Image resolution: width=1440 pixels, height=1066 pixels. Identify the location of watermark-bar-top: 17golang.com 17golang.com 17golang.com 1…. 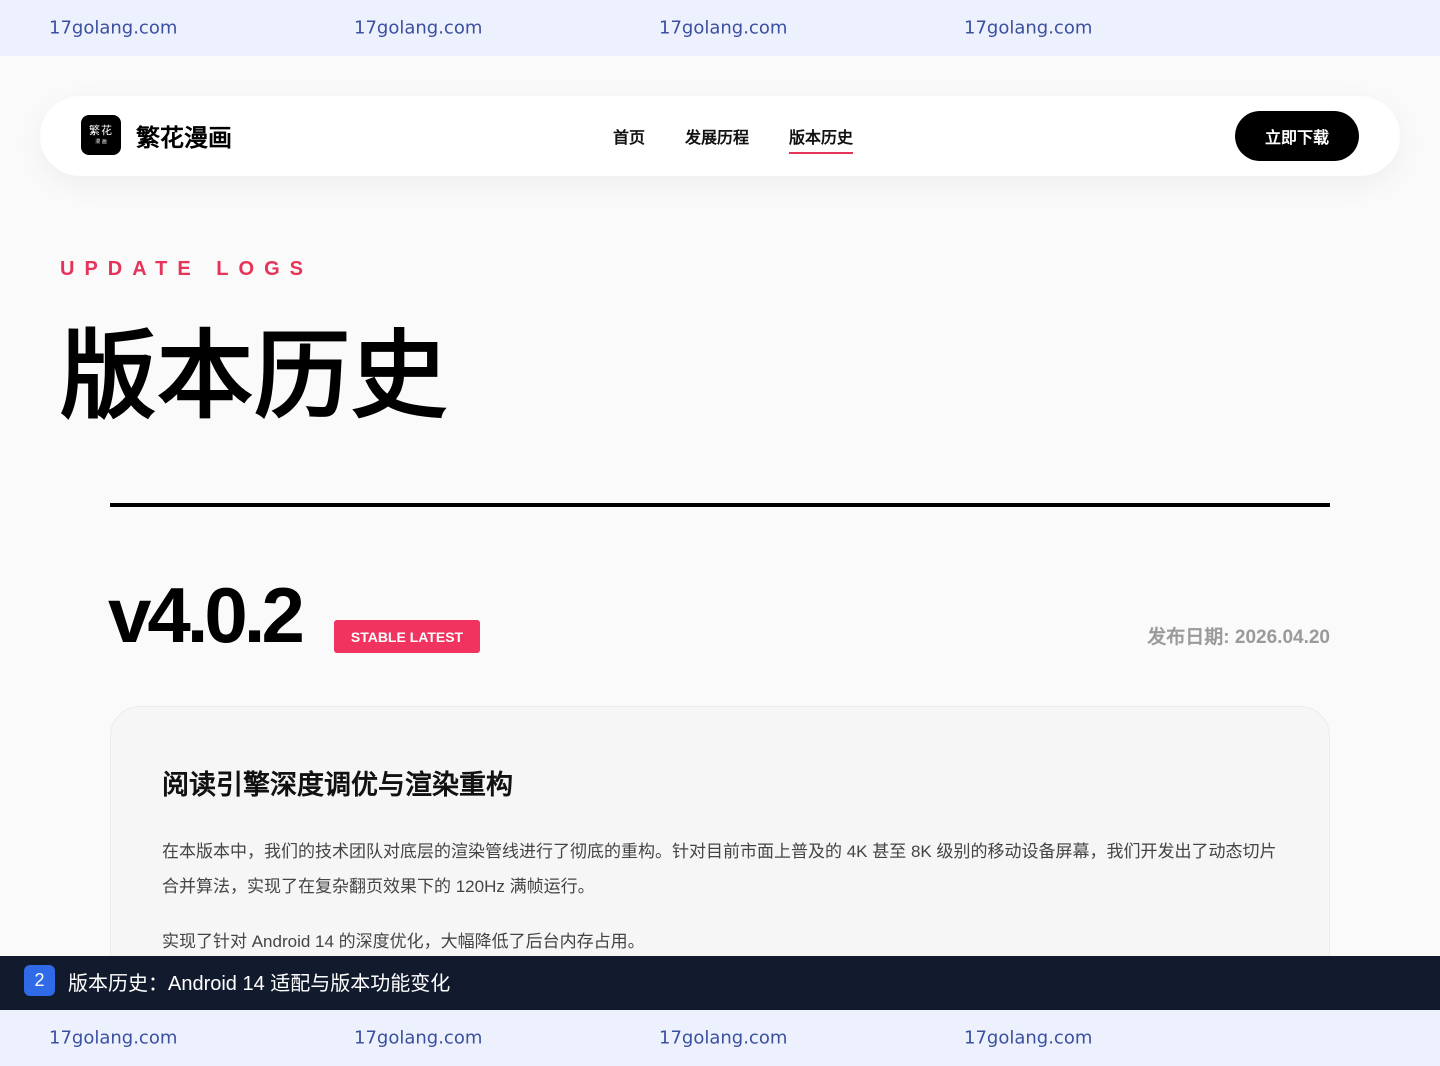
(720, 28).